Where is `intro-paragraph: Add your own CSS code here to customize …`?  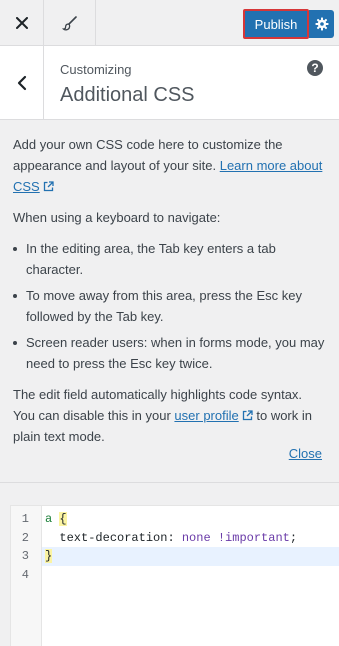 intro-paragraph: Add your own CSS code here to customize … is located at coordinates (169, 165).